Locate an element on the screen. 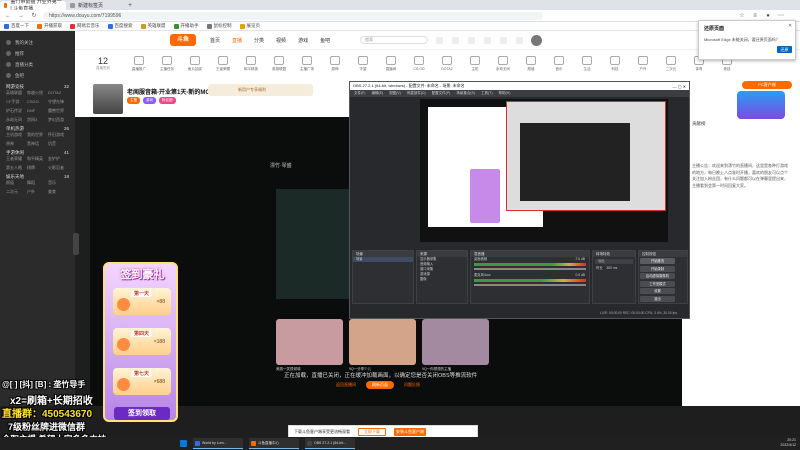  pc-client-badge: PC客户端 is located at coordinates (767, 85).